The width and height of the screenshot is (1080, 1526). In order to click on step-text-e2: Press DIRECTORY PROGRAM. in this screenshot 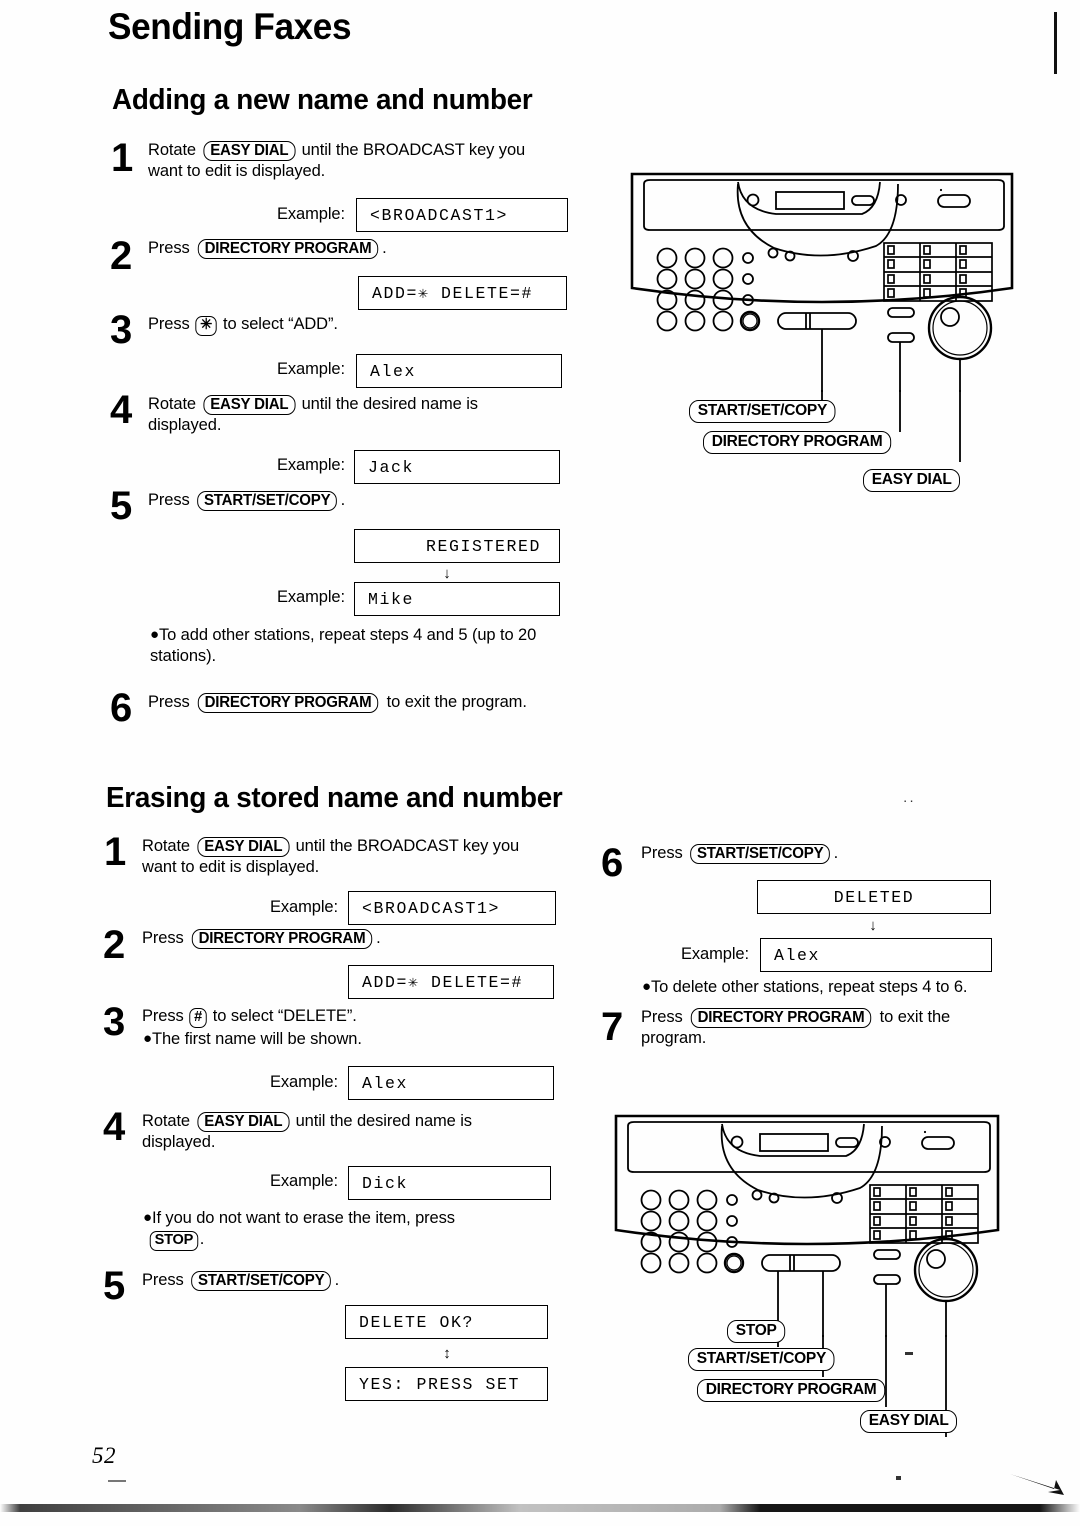, I will do `click(347, 939)`.